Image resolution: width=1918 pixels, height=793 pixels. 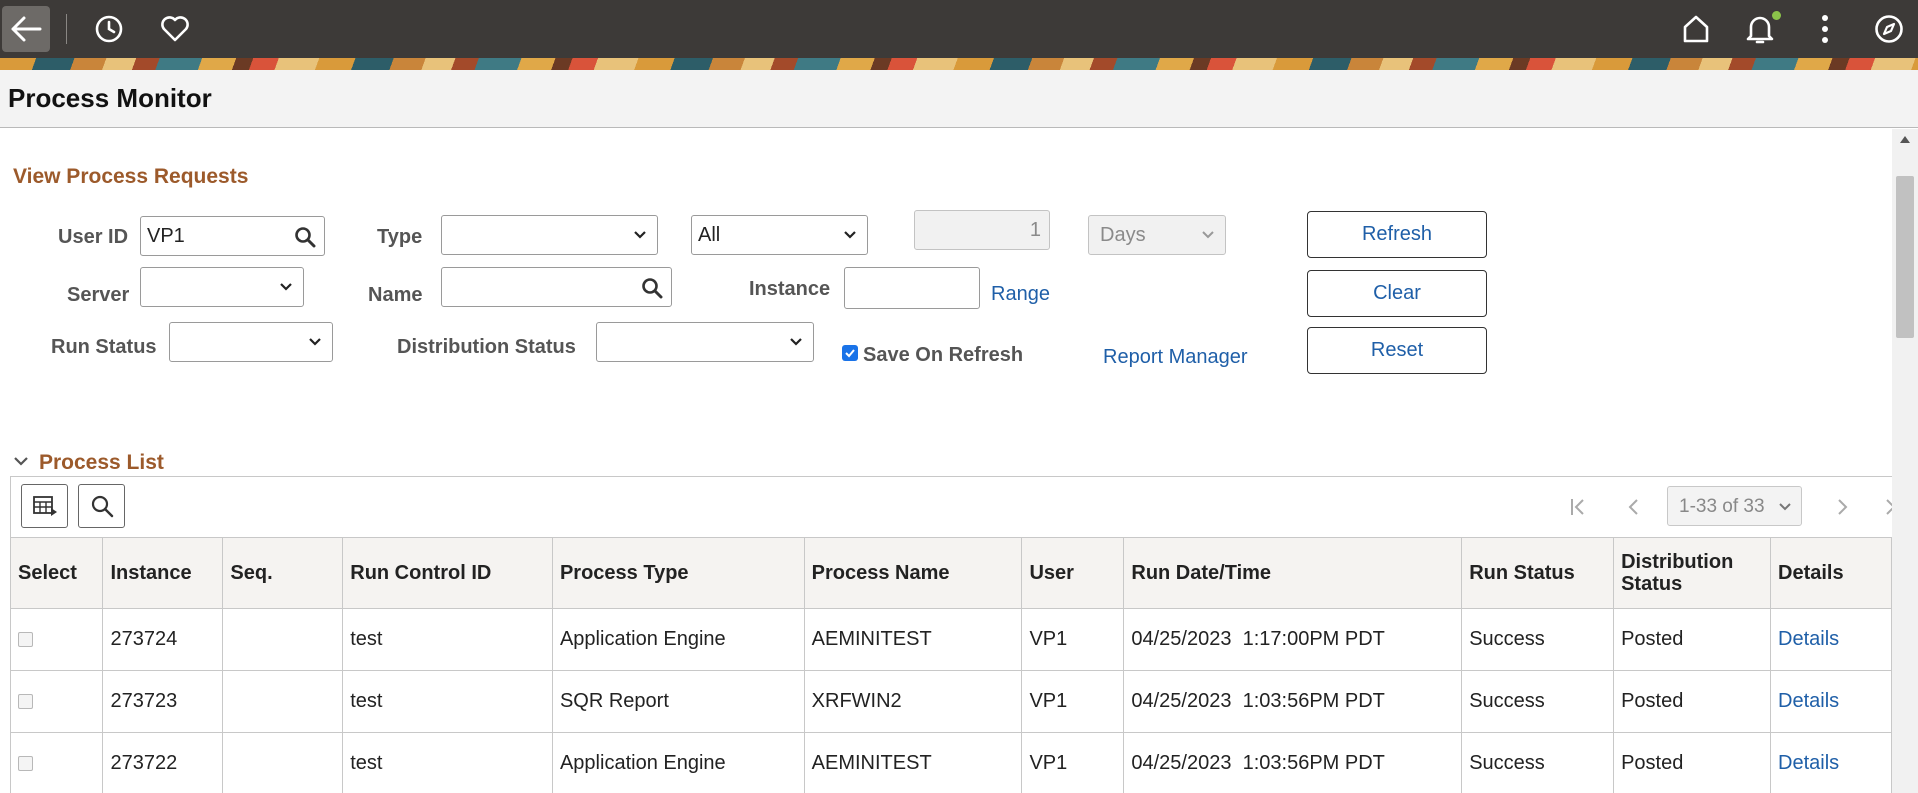 What do you see at coordinates (556, 287) in the screenshot?
I see `process-name-field` at bounding box center [556, 287].